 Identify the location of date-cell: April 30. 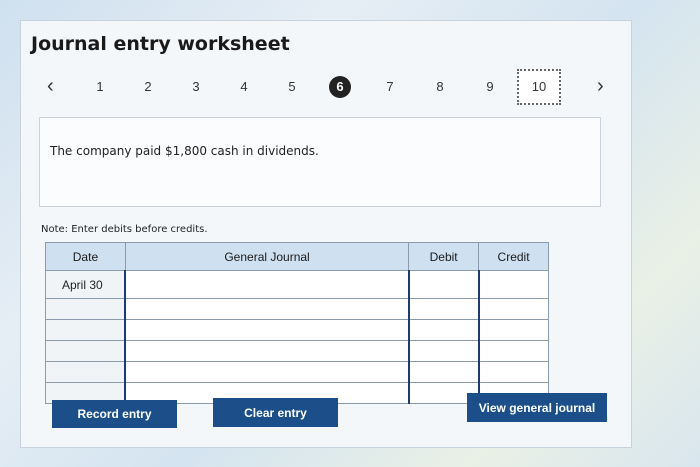
(85, 284).